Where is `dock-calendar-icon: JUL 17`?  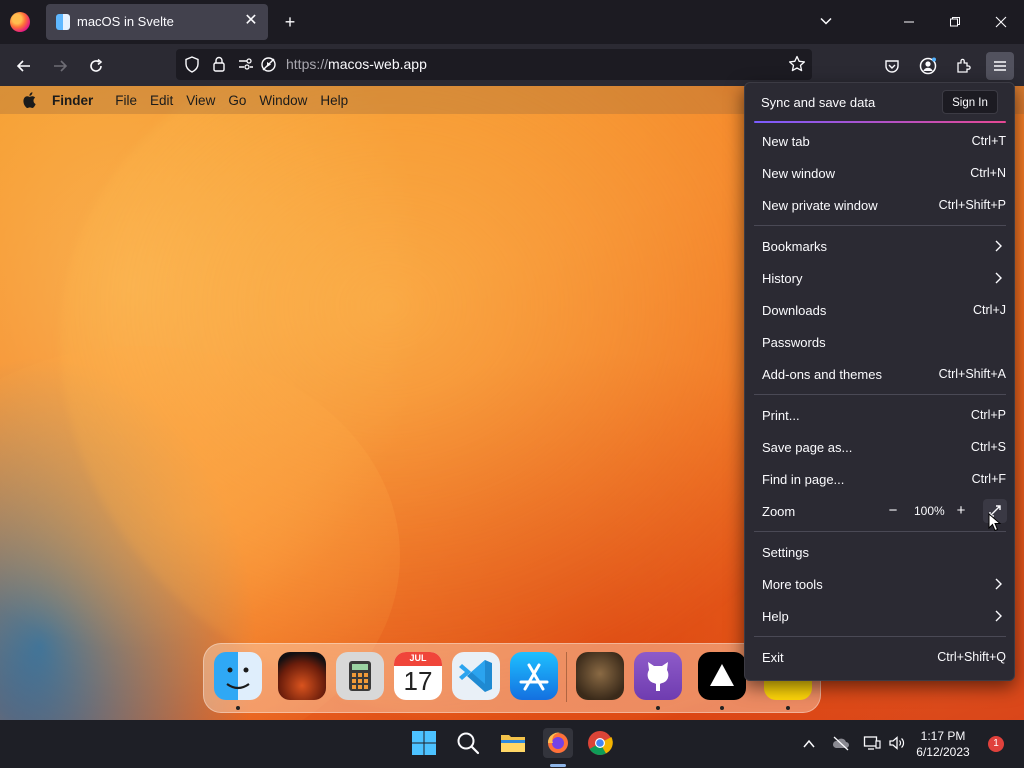
dock-calendar-icon: JUL 17 is located at coordinates (418, 676).